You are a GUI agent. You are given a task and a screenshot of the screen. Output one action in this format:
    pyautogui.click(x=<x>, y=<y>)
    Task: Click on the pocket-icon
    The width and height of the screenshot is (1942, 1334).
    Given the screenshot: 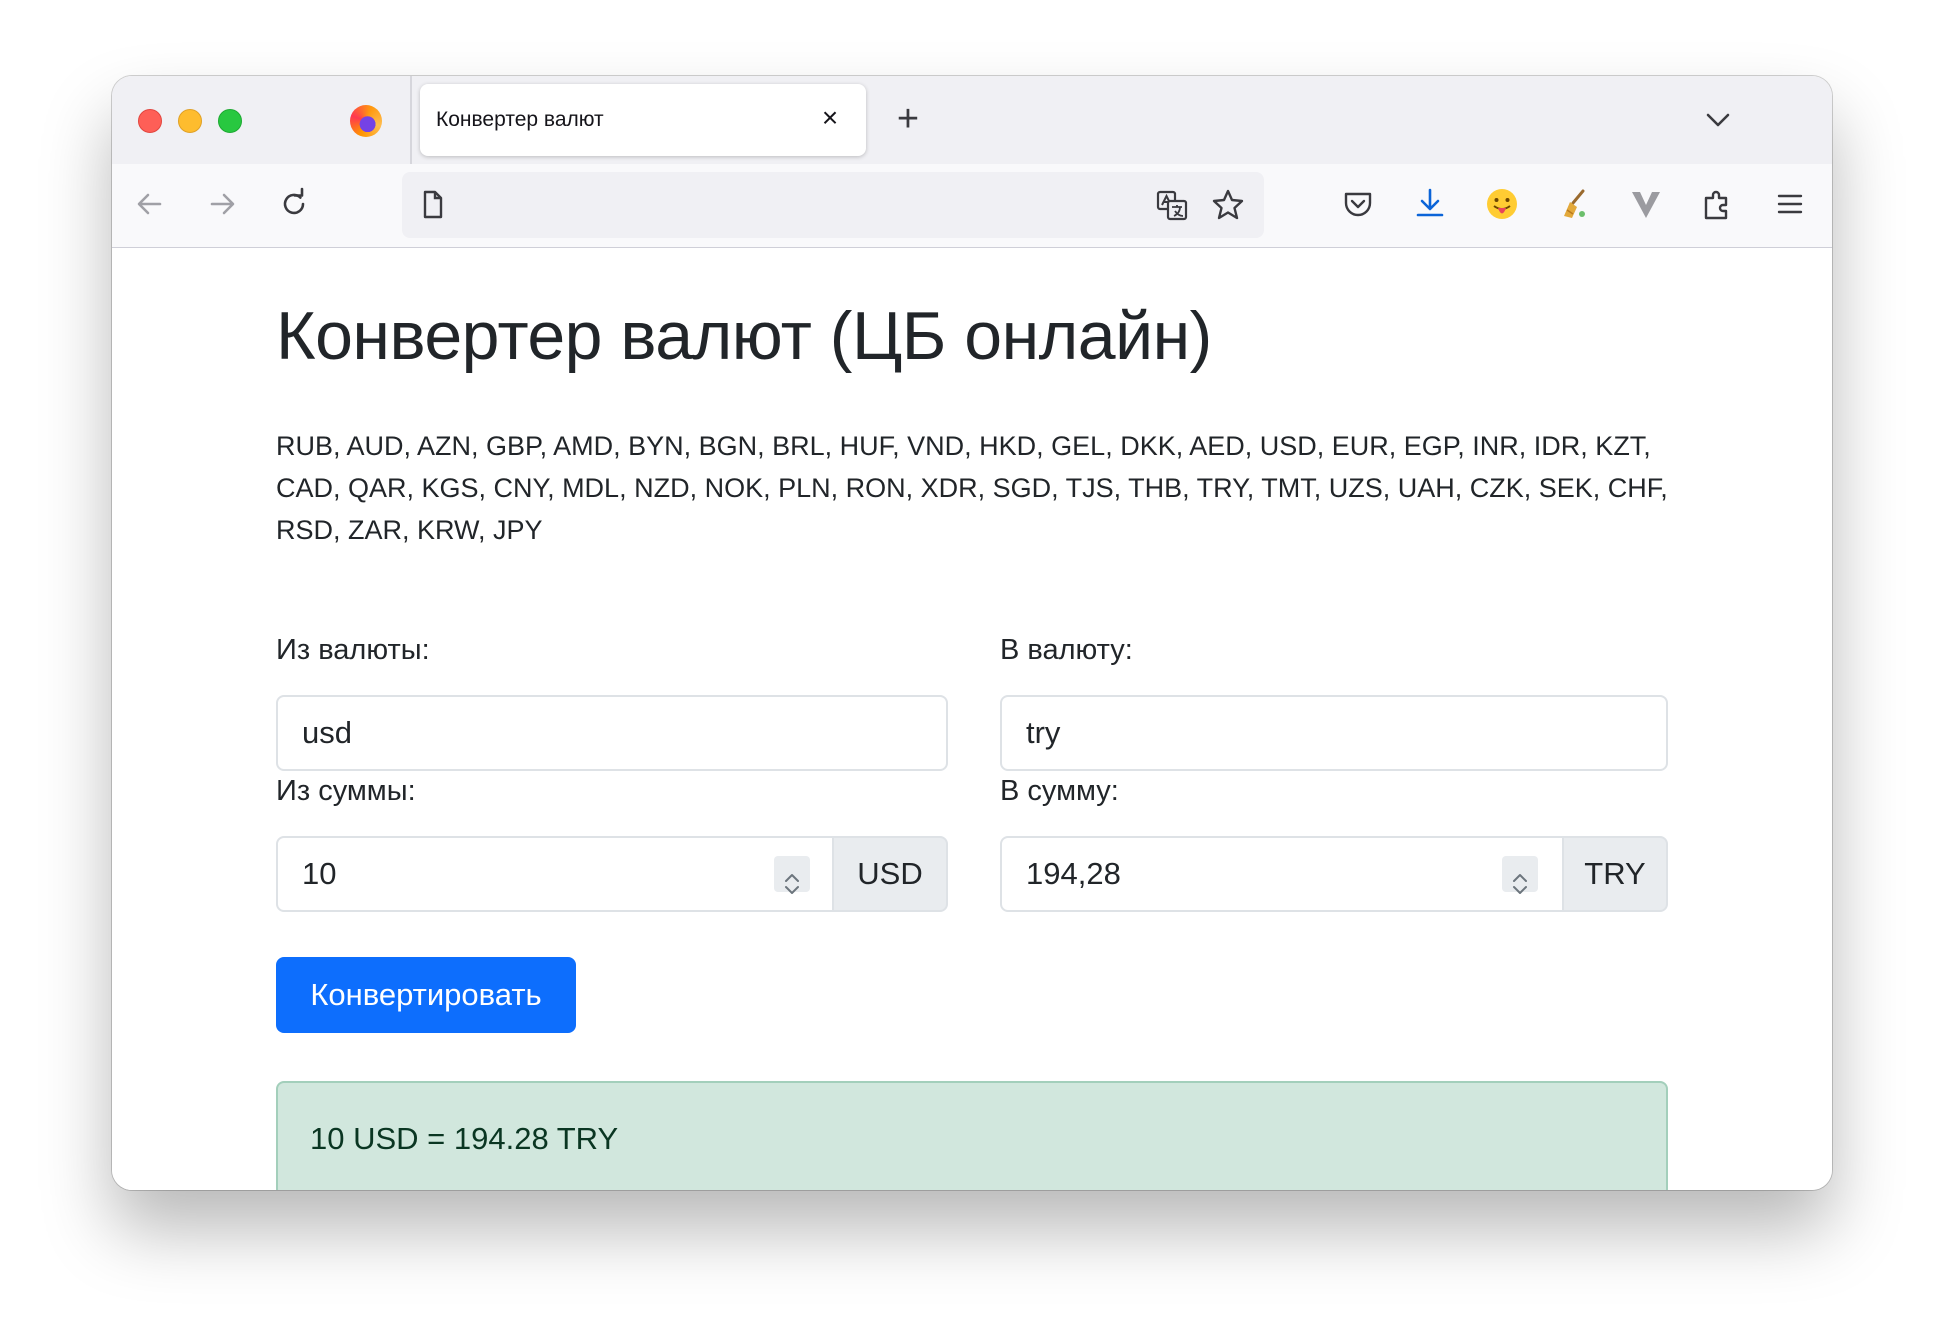 What is the action you would take?
    pyautogui.click(x=1358, y=204)
    